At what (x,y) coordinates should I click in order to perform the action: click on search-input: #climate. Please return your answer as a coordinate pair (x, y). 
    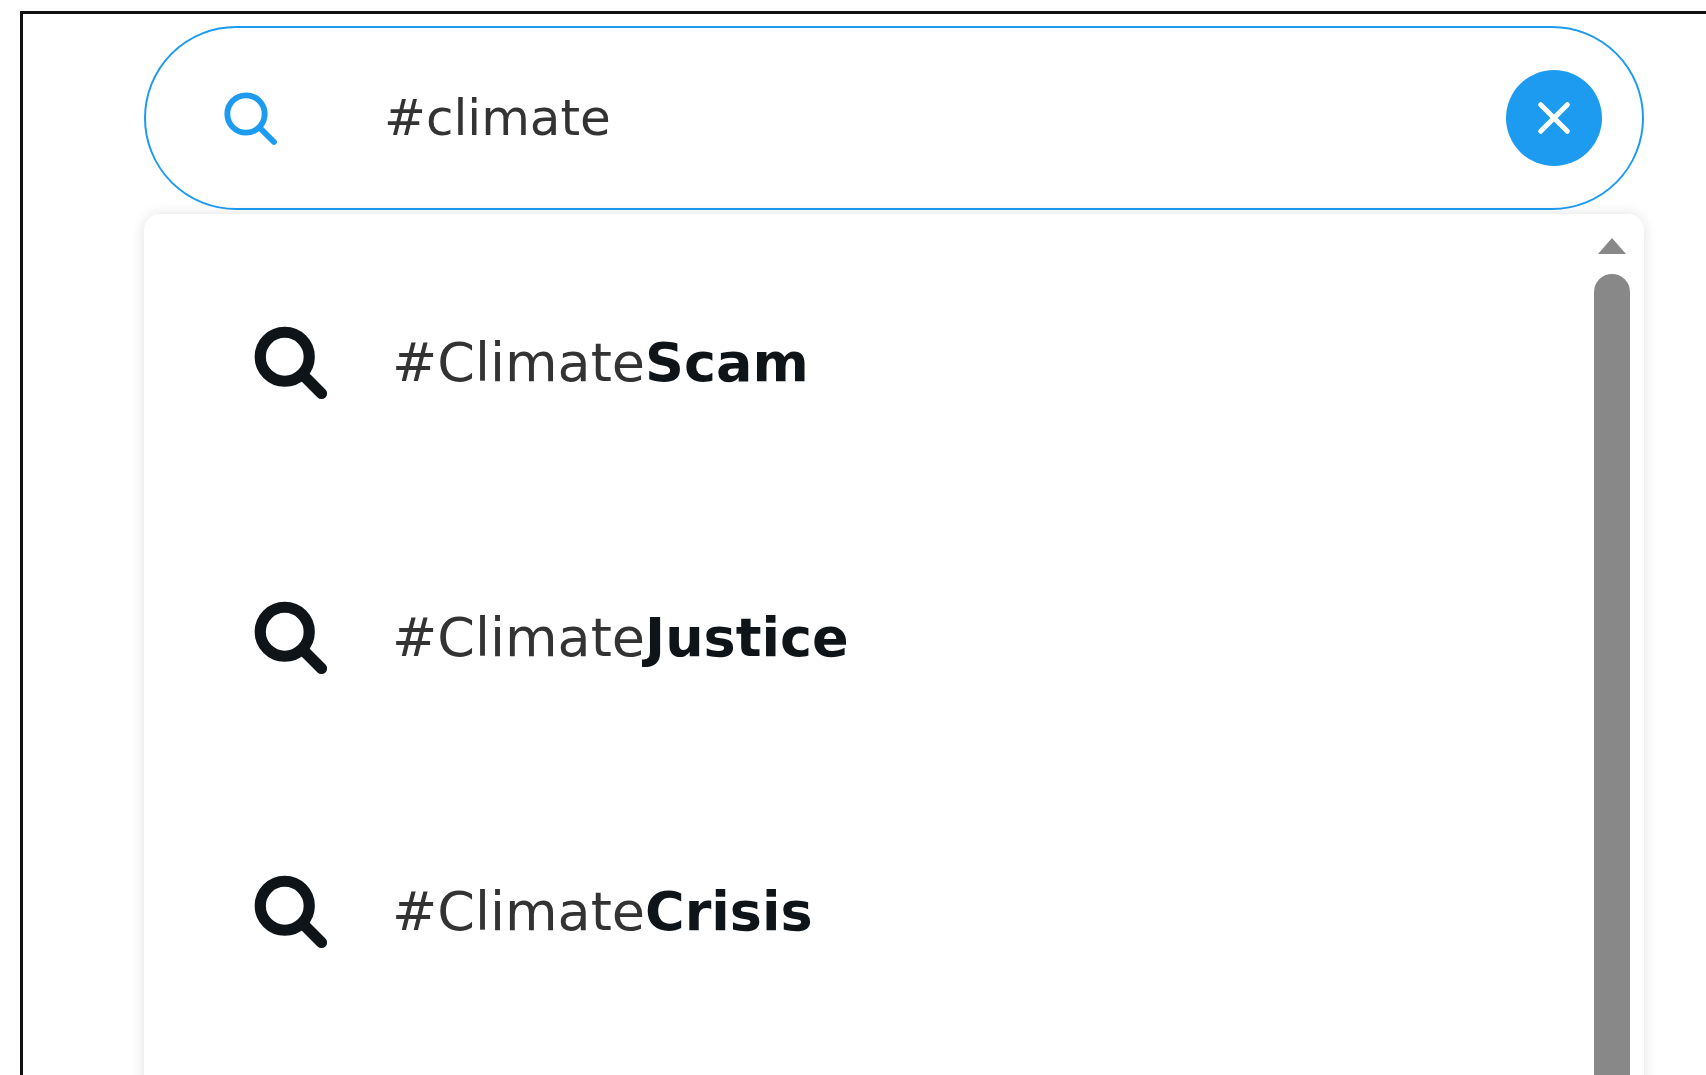
    Looking at the image, I should click on (894, 118).